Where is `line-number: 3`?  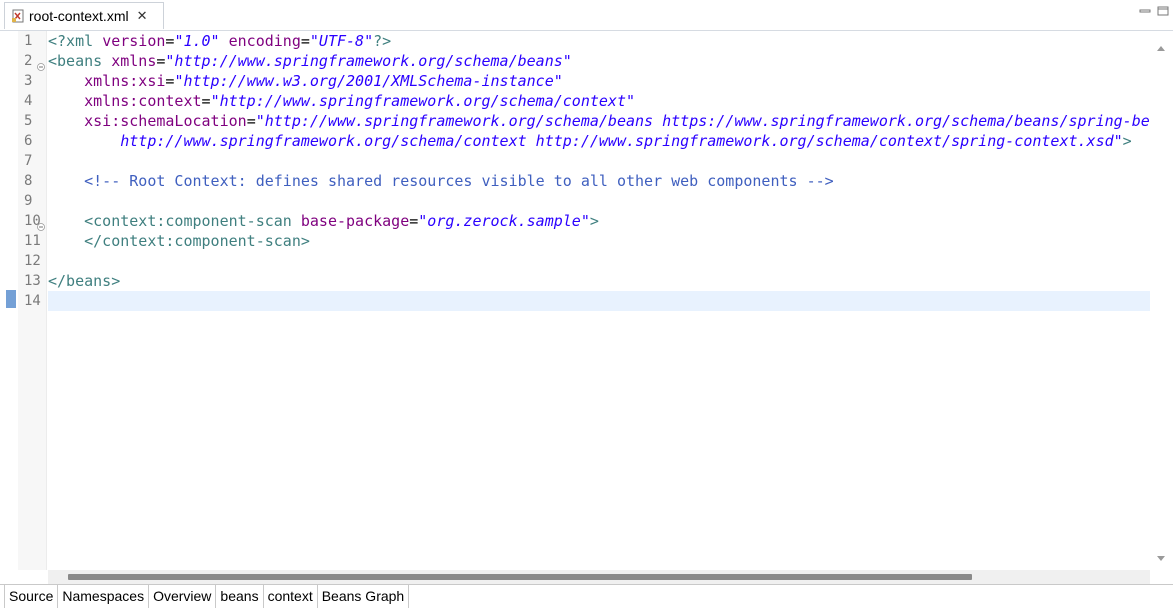
line-number: 3 is located at coordinates (32, 81).